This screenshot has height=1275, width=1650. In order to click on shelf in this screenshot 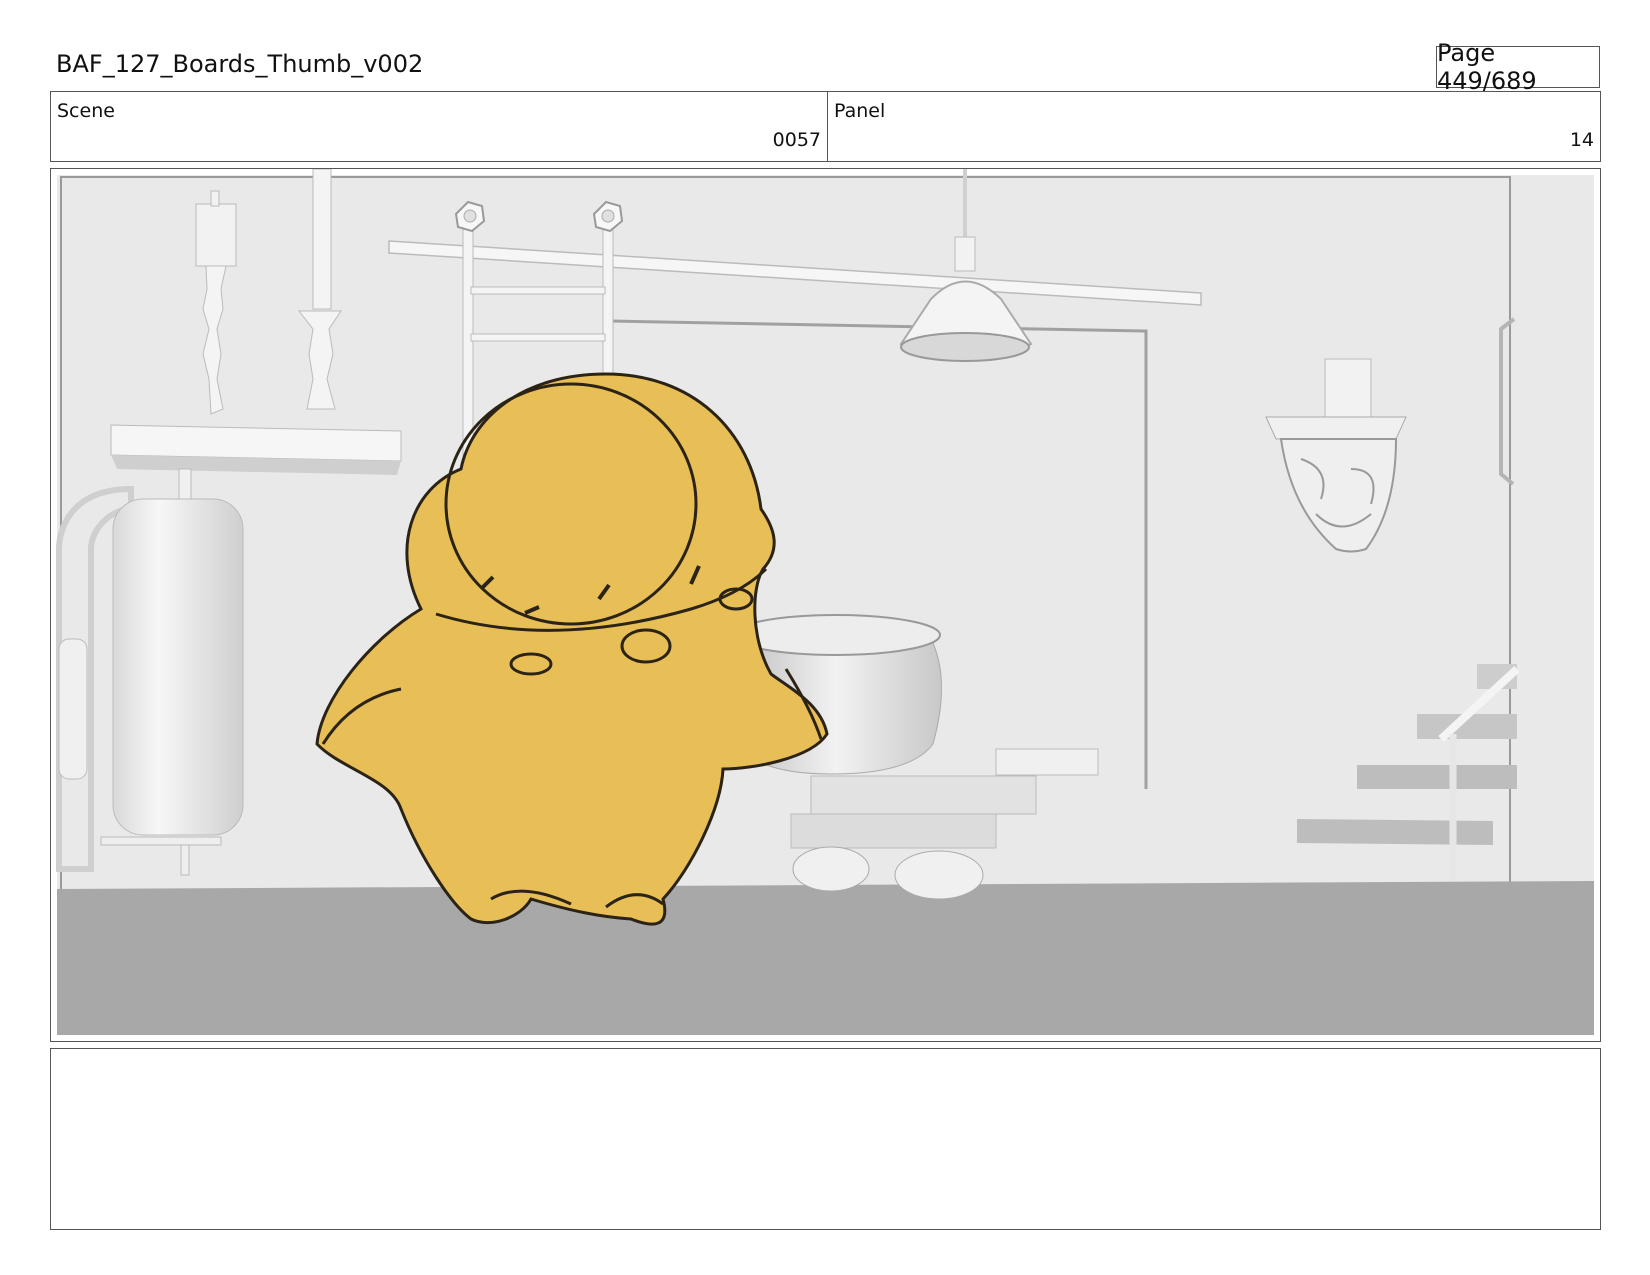, I will do `click(256, 449)`.